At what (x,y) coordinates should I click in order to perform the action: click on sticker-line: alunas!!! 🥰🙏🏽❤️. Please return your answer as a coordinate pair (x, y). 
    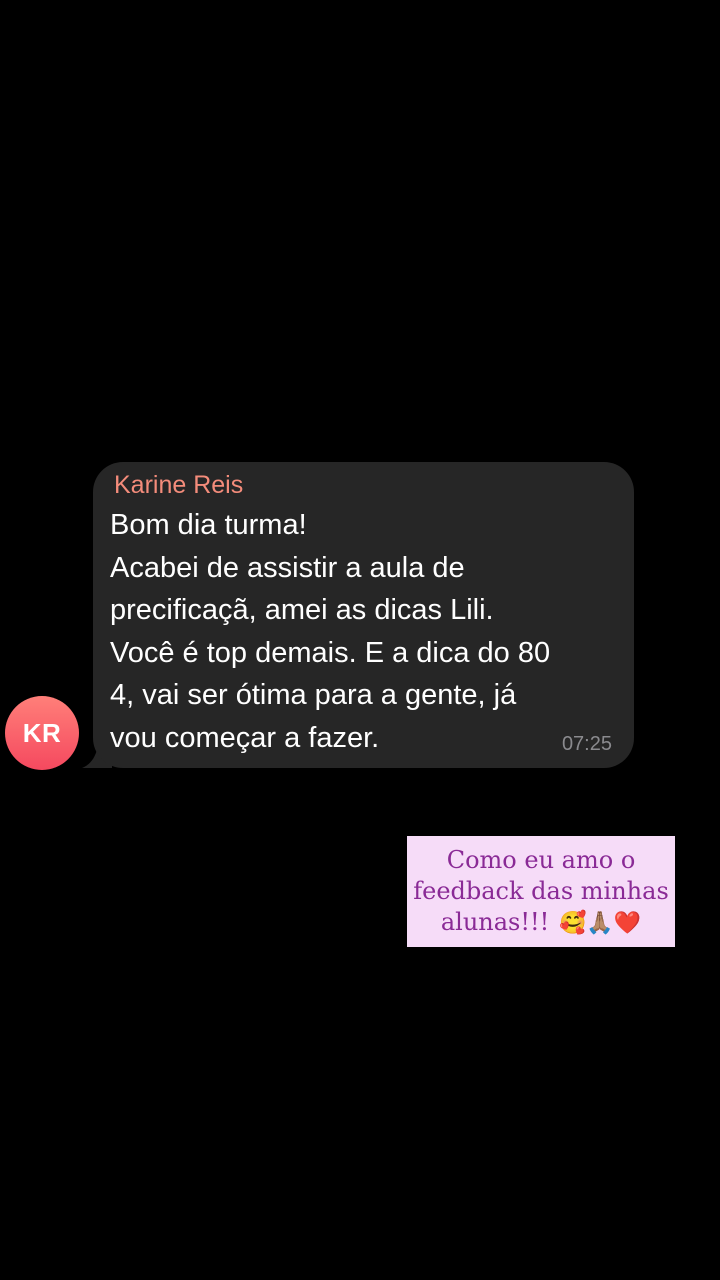
    Looking at the image, I should click on (541, 923).